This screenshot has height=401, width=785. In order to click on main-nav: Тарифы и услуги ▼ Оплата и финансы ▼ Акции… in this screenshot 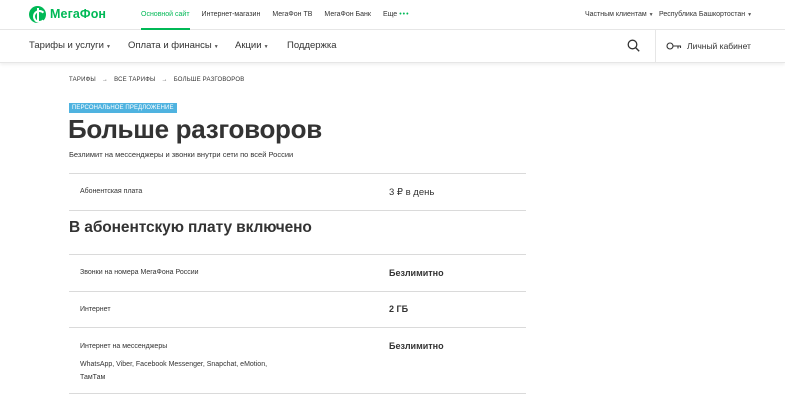, I will do `click(392, 46)`.